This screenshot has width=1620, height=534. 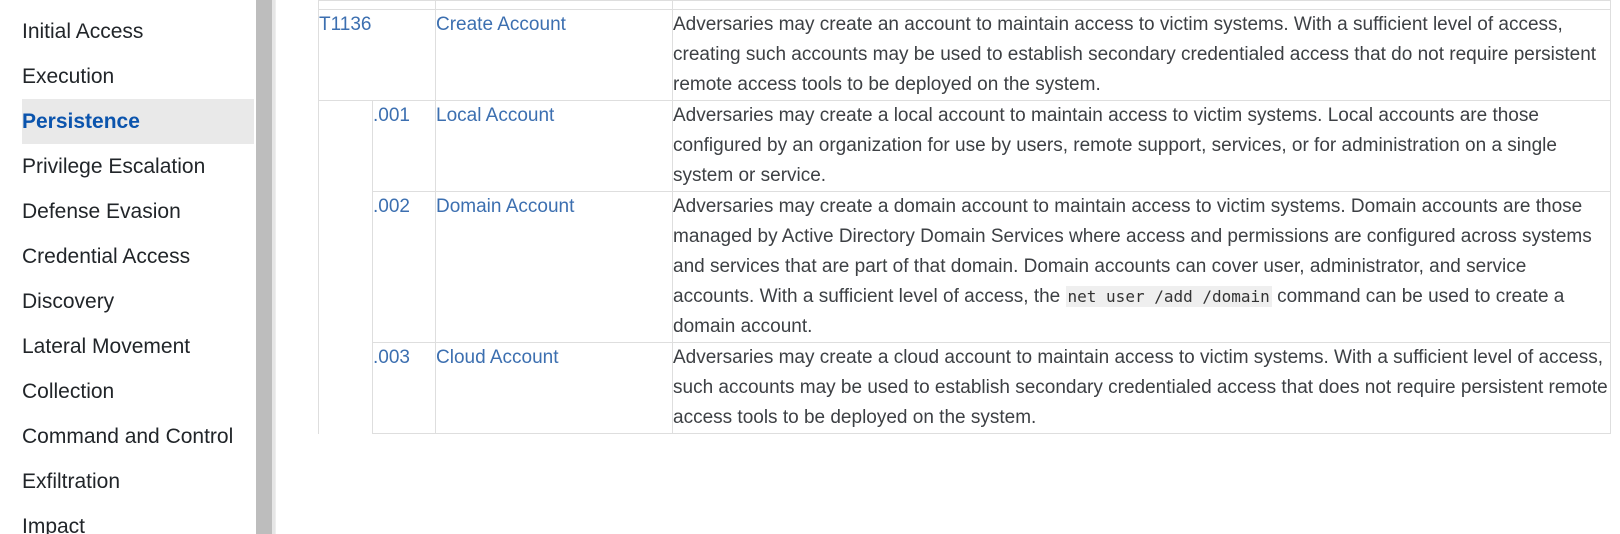 I want to click on technique-id-cell: T1136, so click(x=377, y=55).